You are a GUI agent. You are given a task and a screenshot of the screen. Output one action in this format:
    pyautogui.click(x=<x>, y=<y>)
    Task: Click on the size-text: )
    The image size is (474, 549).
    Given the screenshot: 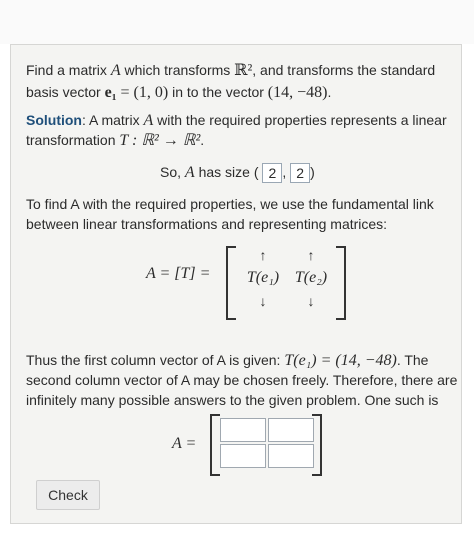 What is the action you would take?
    pyautogui.click(x=312, y=172)
    